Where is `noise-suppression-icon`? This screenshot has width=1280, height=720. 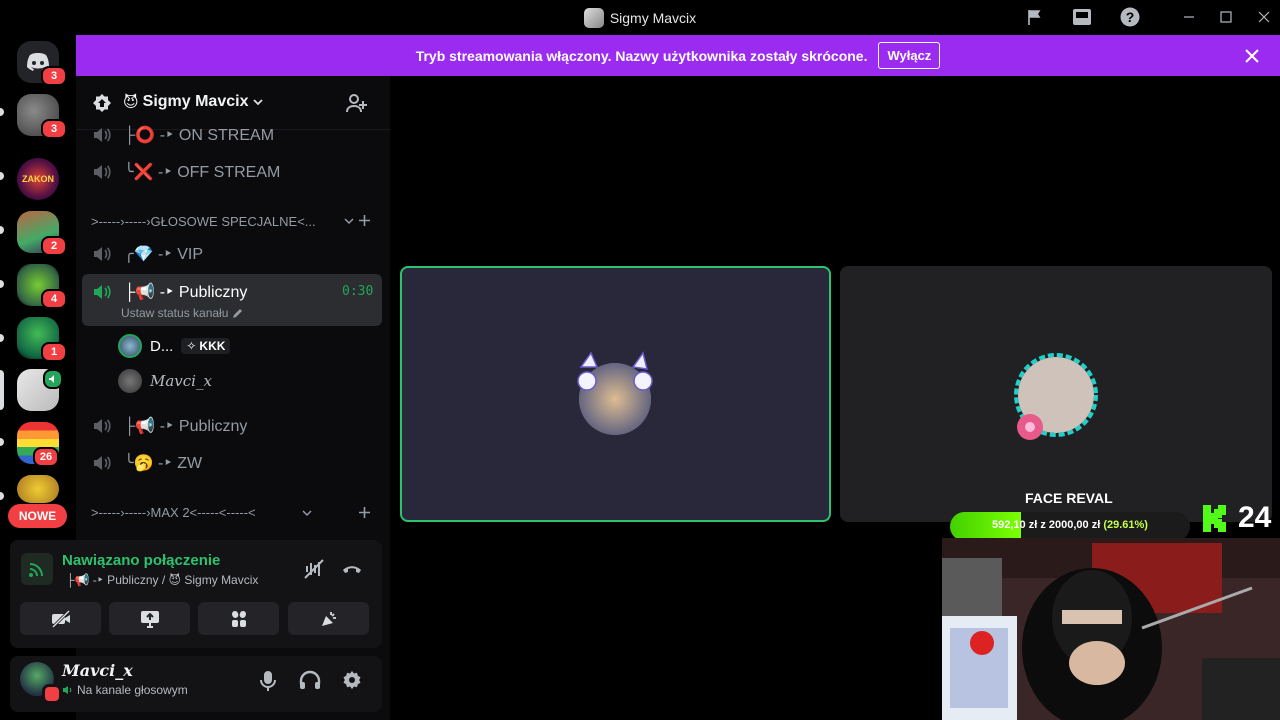 noise-suppression-icon is located at coordinates (314, 569).